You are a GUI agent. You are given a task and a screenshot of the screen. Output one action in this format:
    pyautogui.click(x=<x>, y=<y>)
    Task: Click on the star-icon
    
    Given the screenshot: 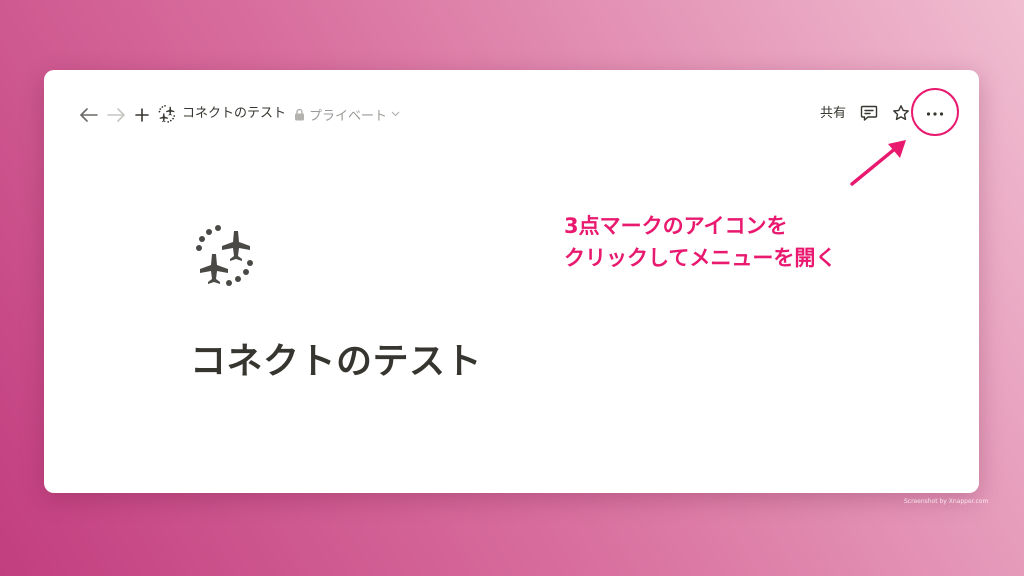 What is the action you would take?
    pyautogui.click(x=901, y=113)
    